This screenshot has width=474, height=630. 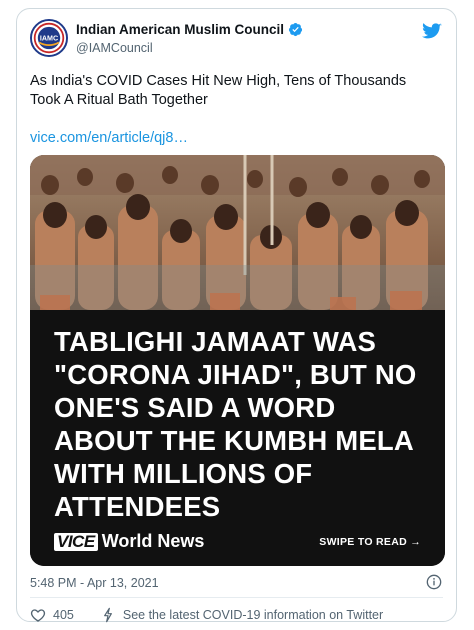 What do you see at coordinates (370, 542) in the screenshot?
I see `swipe-to-read: SWIPE TO READ →` at bounding box center [370, 542].